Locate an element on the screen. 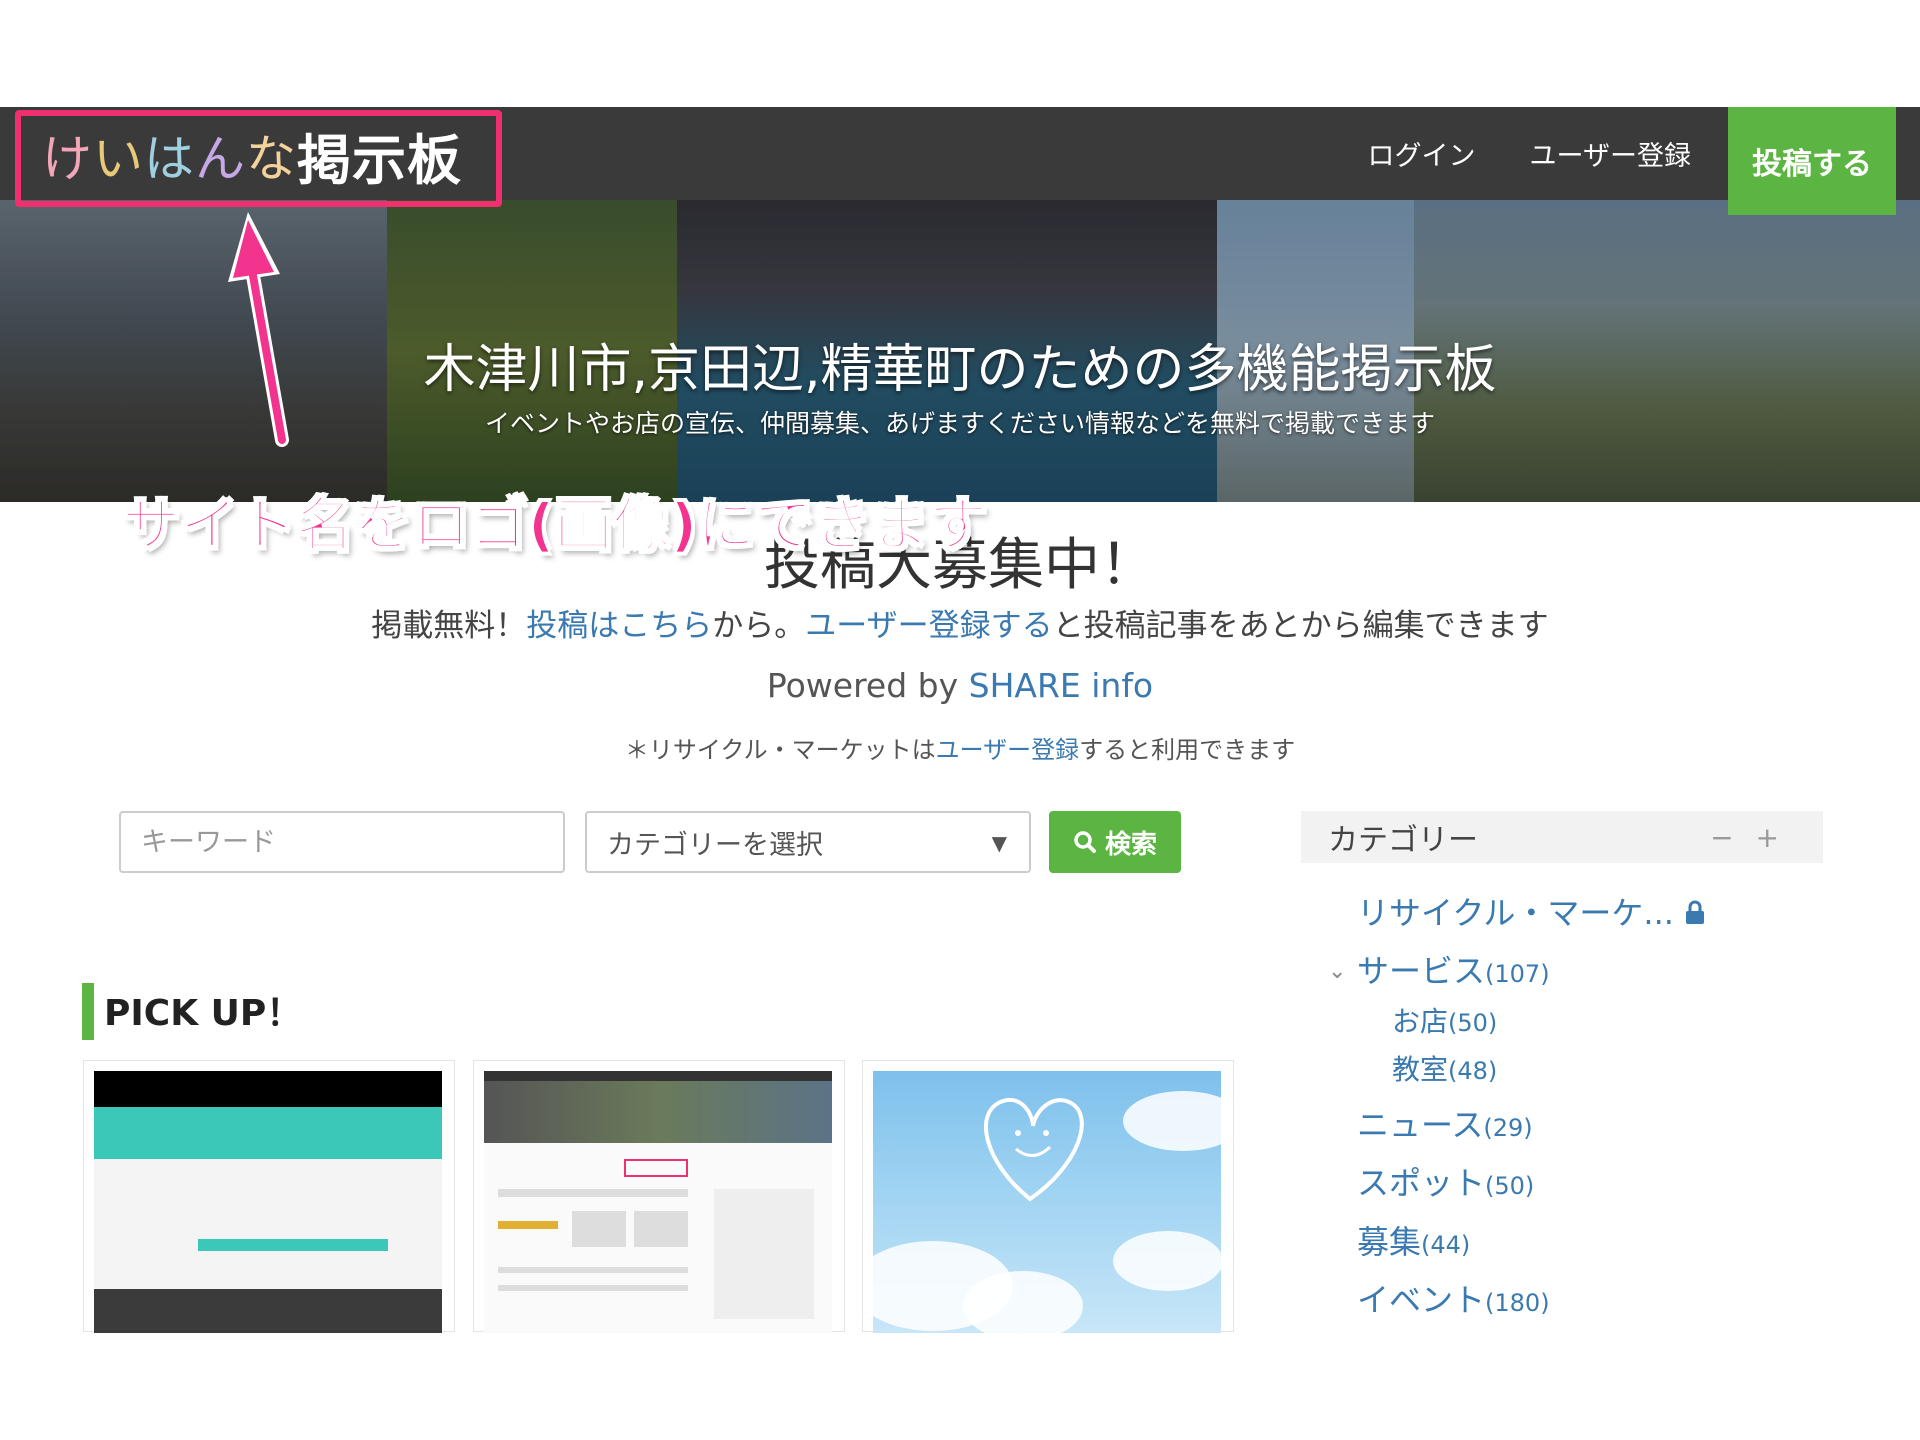  category-event: イベント(180) is located at coordinates (1453, 1298).